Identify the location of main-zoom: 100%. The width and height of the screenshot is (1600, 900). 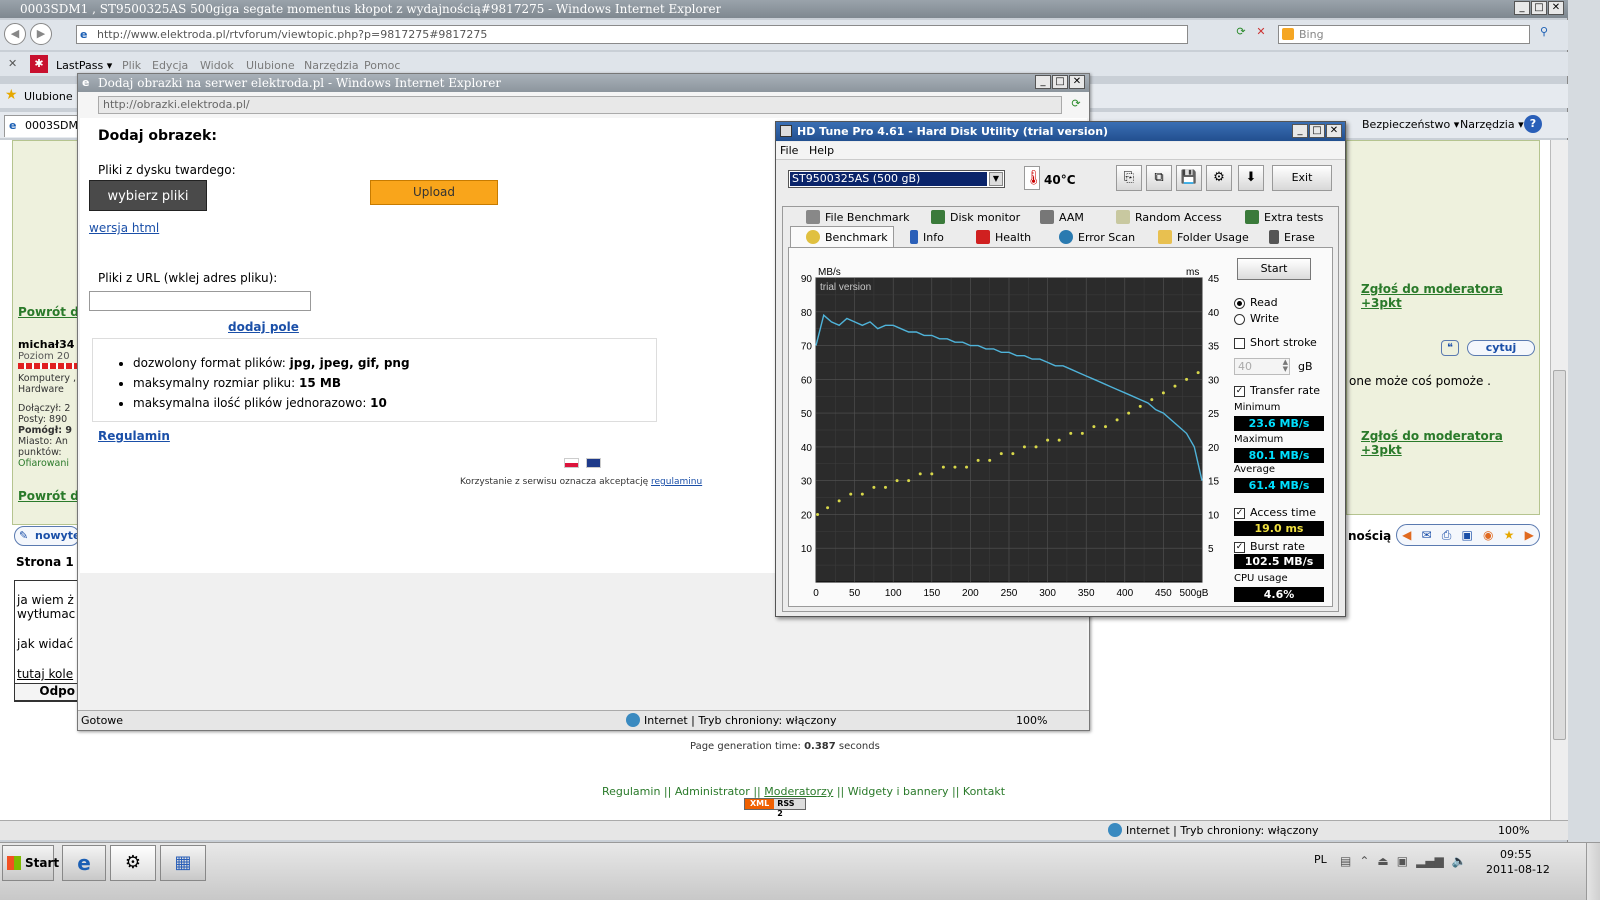
(1513, 830).